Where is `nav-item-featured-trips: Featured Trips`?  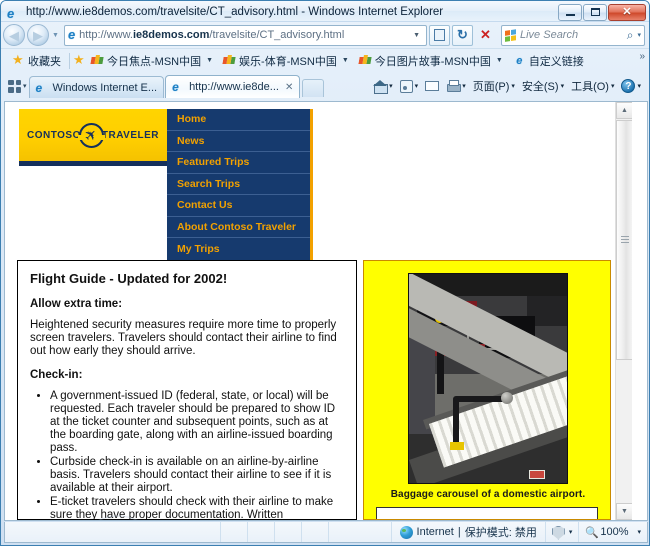
nav-item-featured-trips: Featured Trips is located at coordinates (238, 163).